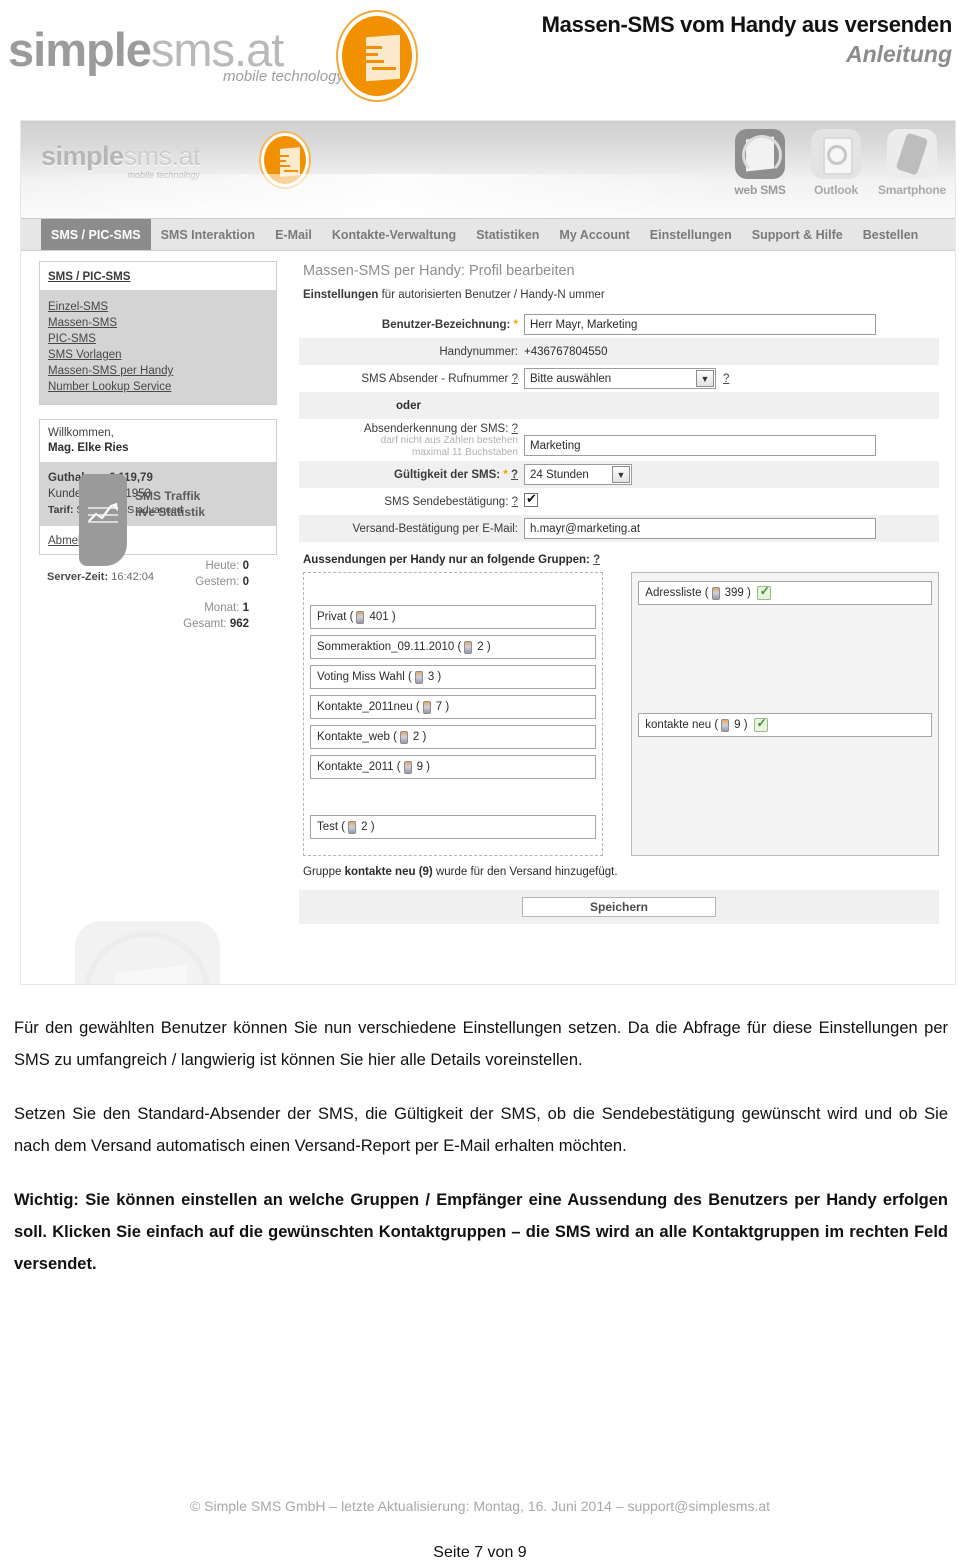 The image size is (960, 1568). Describe the element at coordinates (566, 351) in the screenshot. I see `handynummer-value: +436767804550` at that location.